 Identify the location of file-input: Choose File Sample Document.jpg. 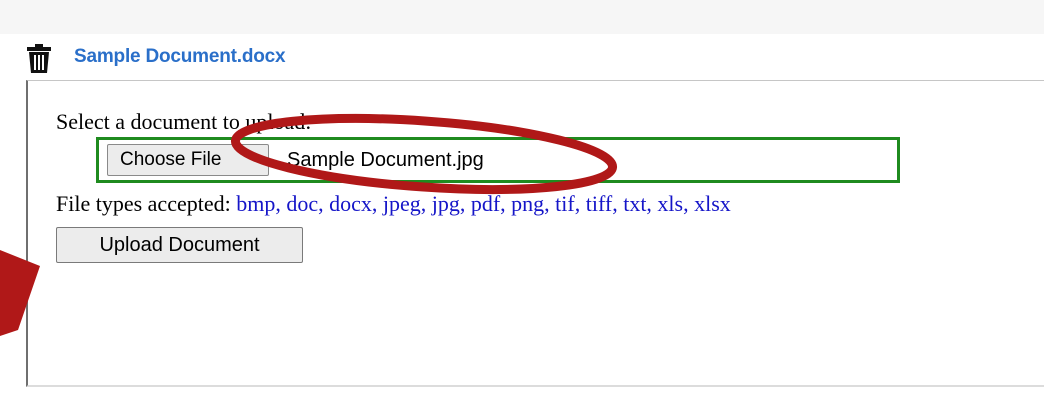
(498, 160).